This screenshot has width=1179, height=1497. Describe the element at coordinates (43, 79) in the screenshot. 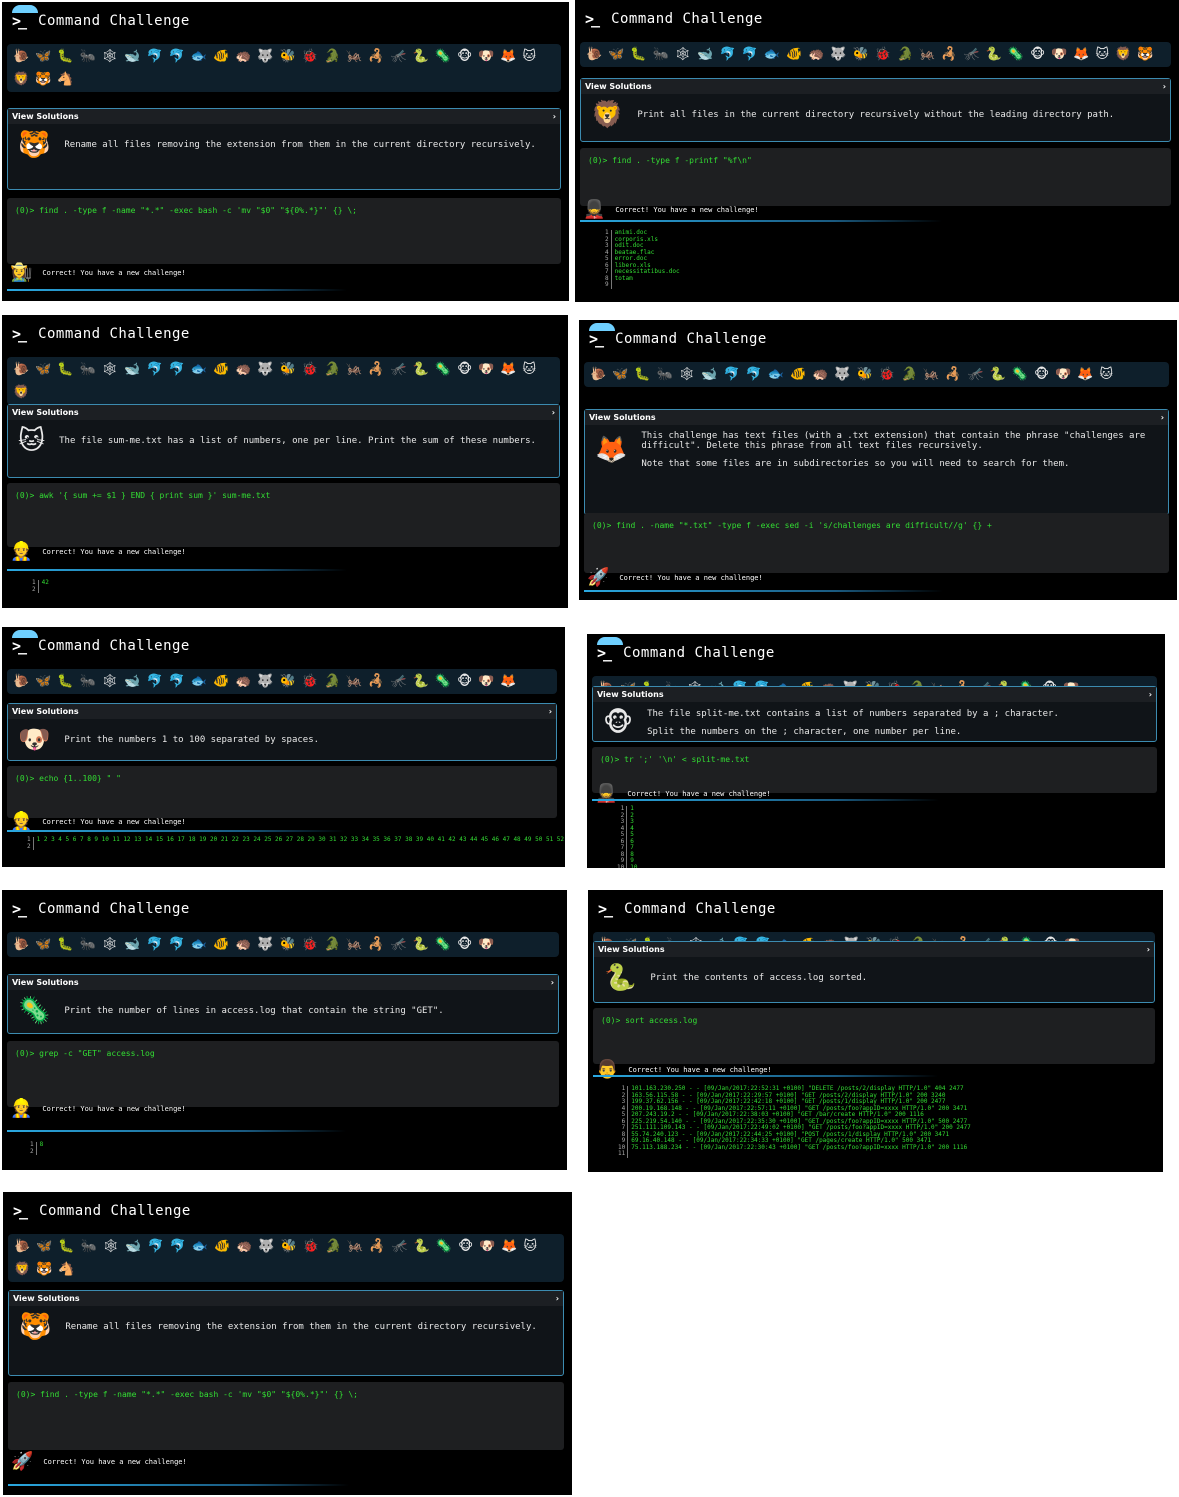

I see `challenge-icon: 🐯` at that location.